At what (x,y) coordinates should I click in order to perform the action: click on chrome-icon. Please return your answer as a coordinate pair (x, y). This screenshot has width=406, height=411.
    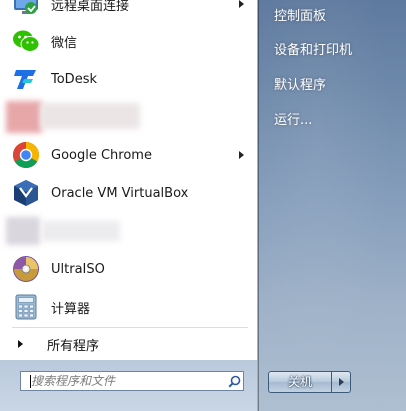
    Looking at the image, I should click on (26, 155).